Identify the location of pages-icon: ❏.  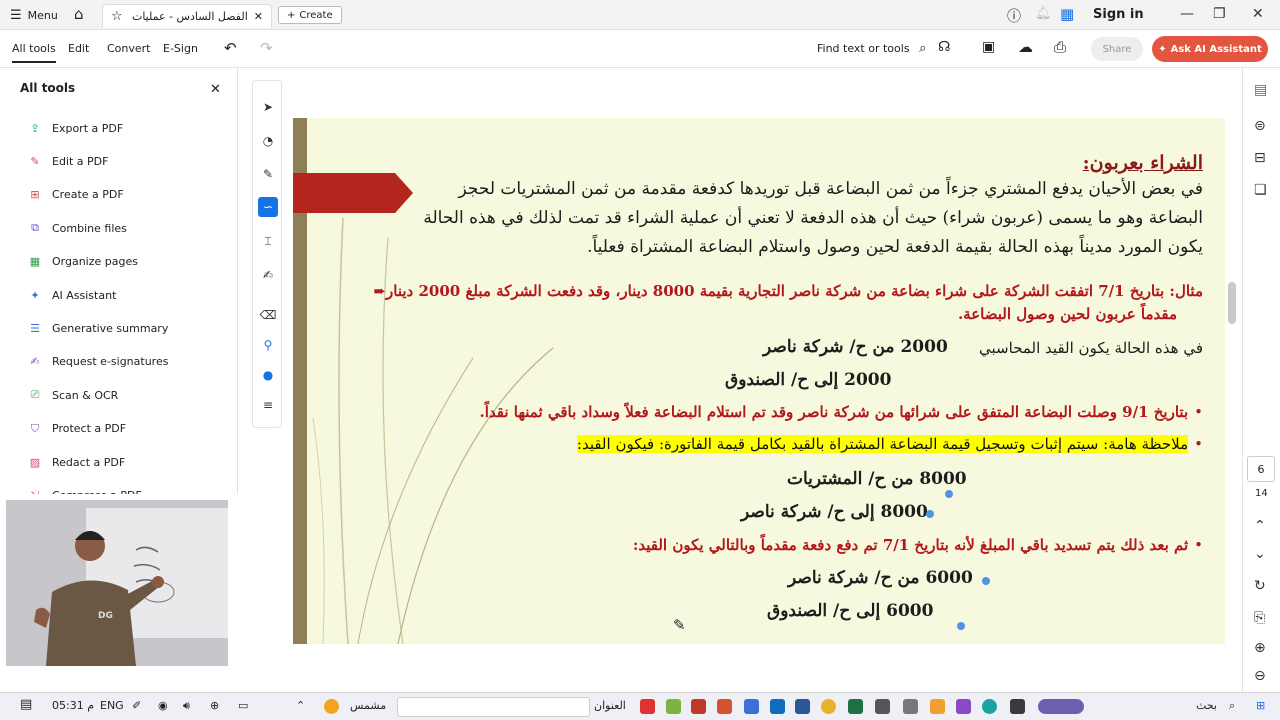
(1260, 190).